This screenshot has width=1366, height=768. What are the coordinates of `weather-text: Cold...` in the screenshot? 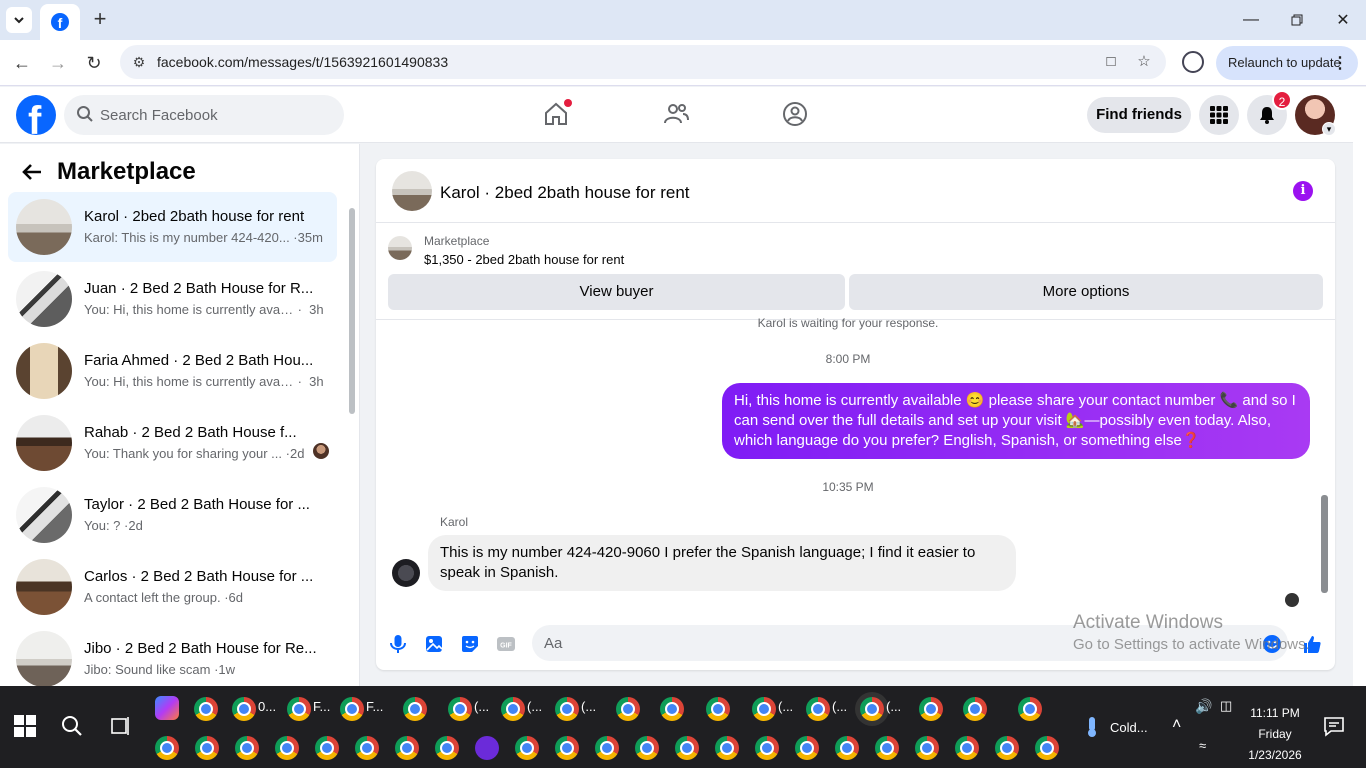 It's located at (1129, 727).